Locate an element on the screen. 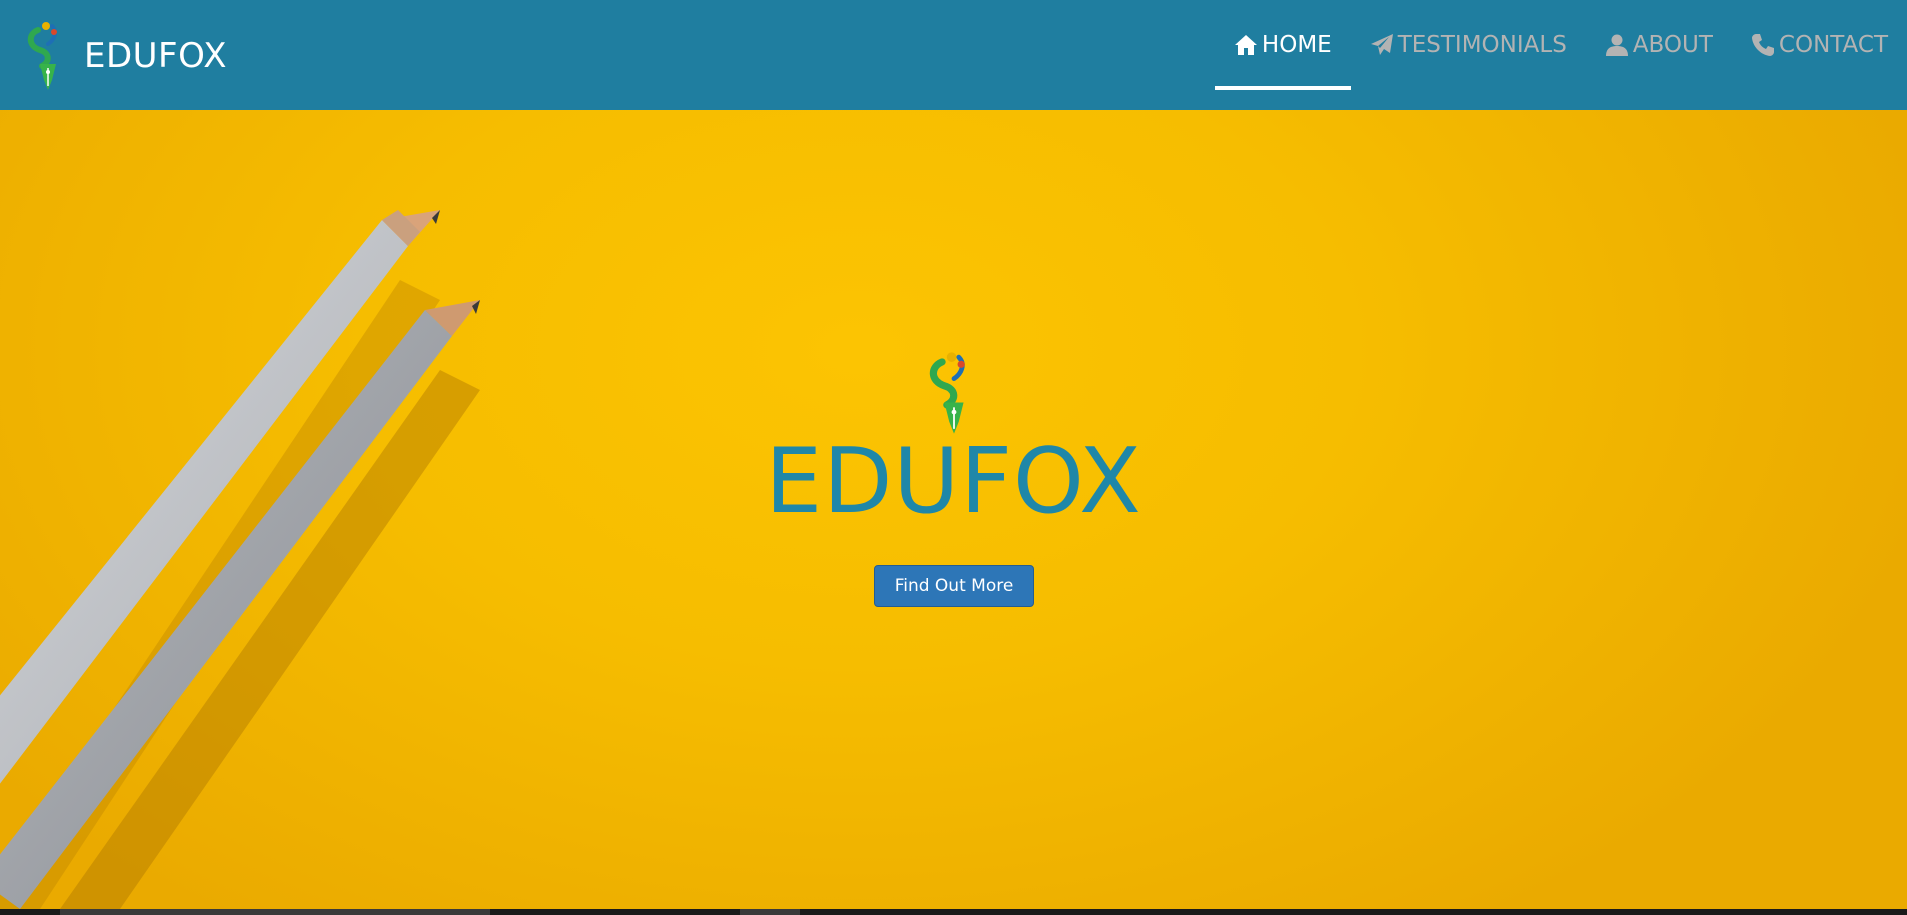 This screenshot has width=1907, height=915. hero-title: EDUFOX is located at coordinates (953, 481).